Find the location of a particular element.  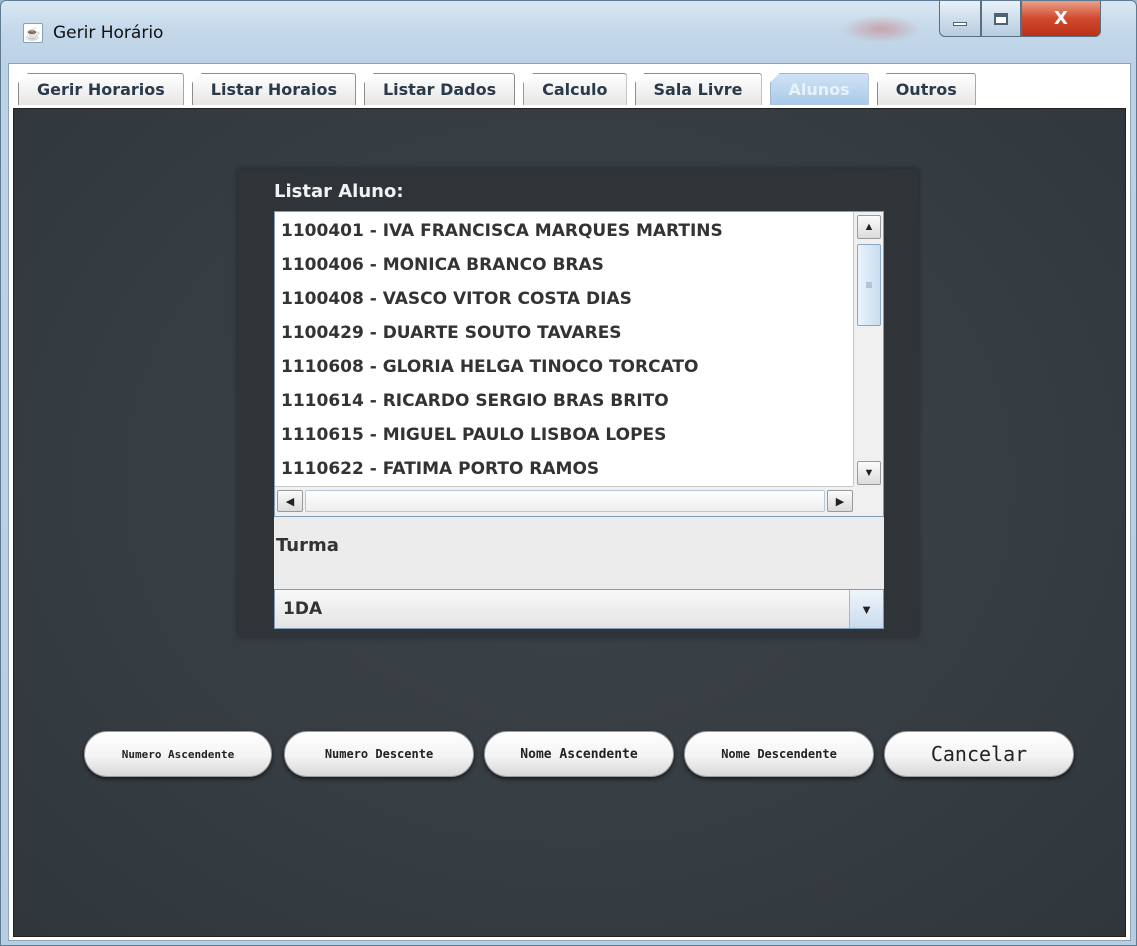

tab-alunos: Alunos is located at coordinates (819, 89).